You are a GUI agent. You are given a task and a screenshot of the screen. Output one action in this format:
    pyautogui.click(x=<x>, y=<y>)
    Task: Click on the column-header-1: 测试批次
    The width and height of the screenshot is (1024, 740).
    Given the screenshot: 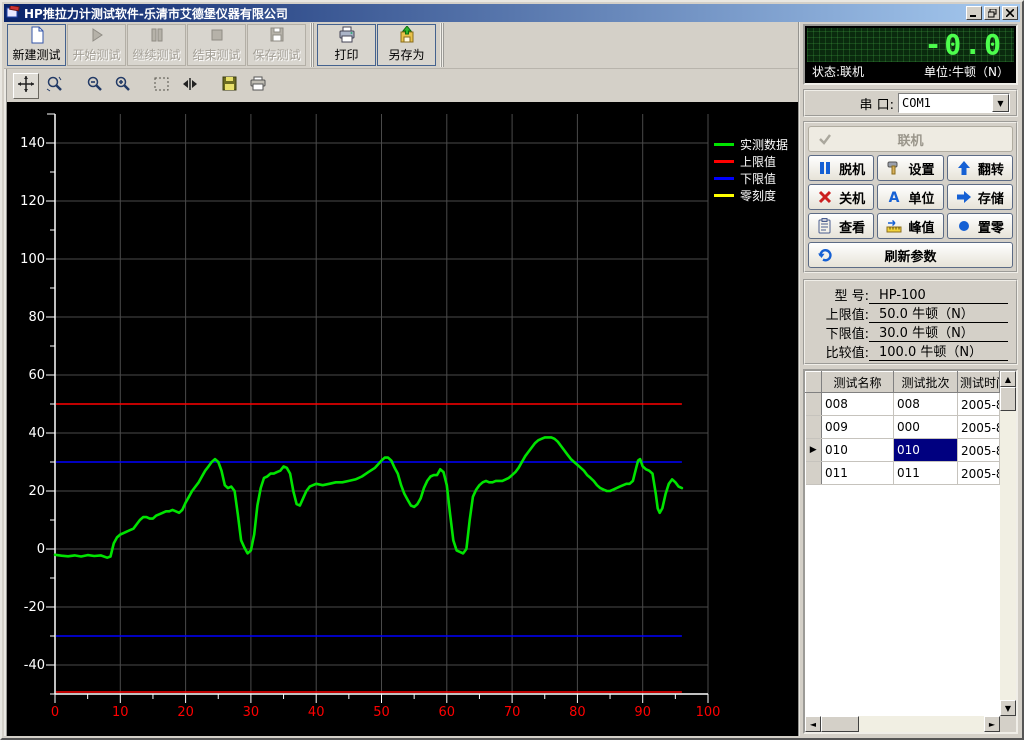 What is the action you would take?
    pyautogui.click(x=925, y=382)
    